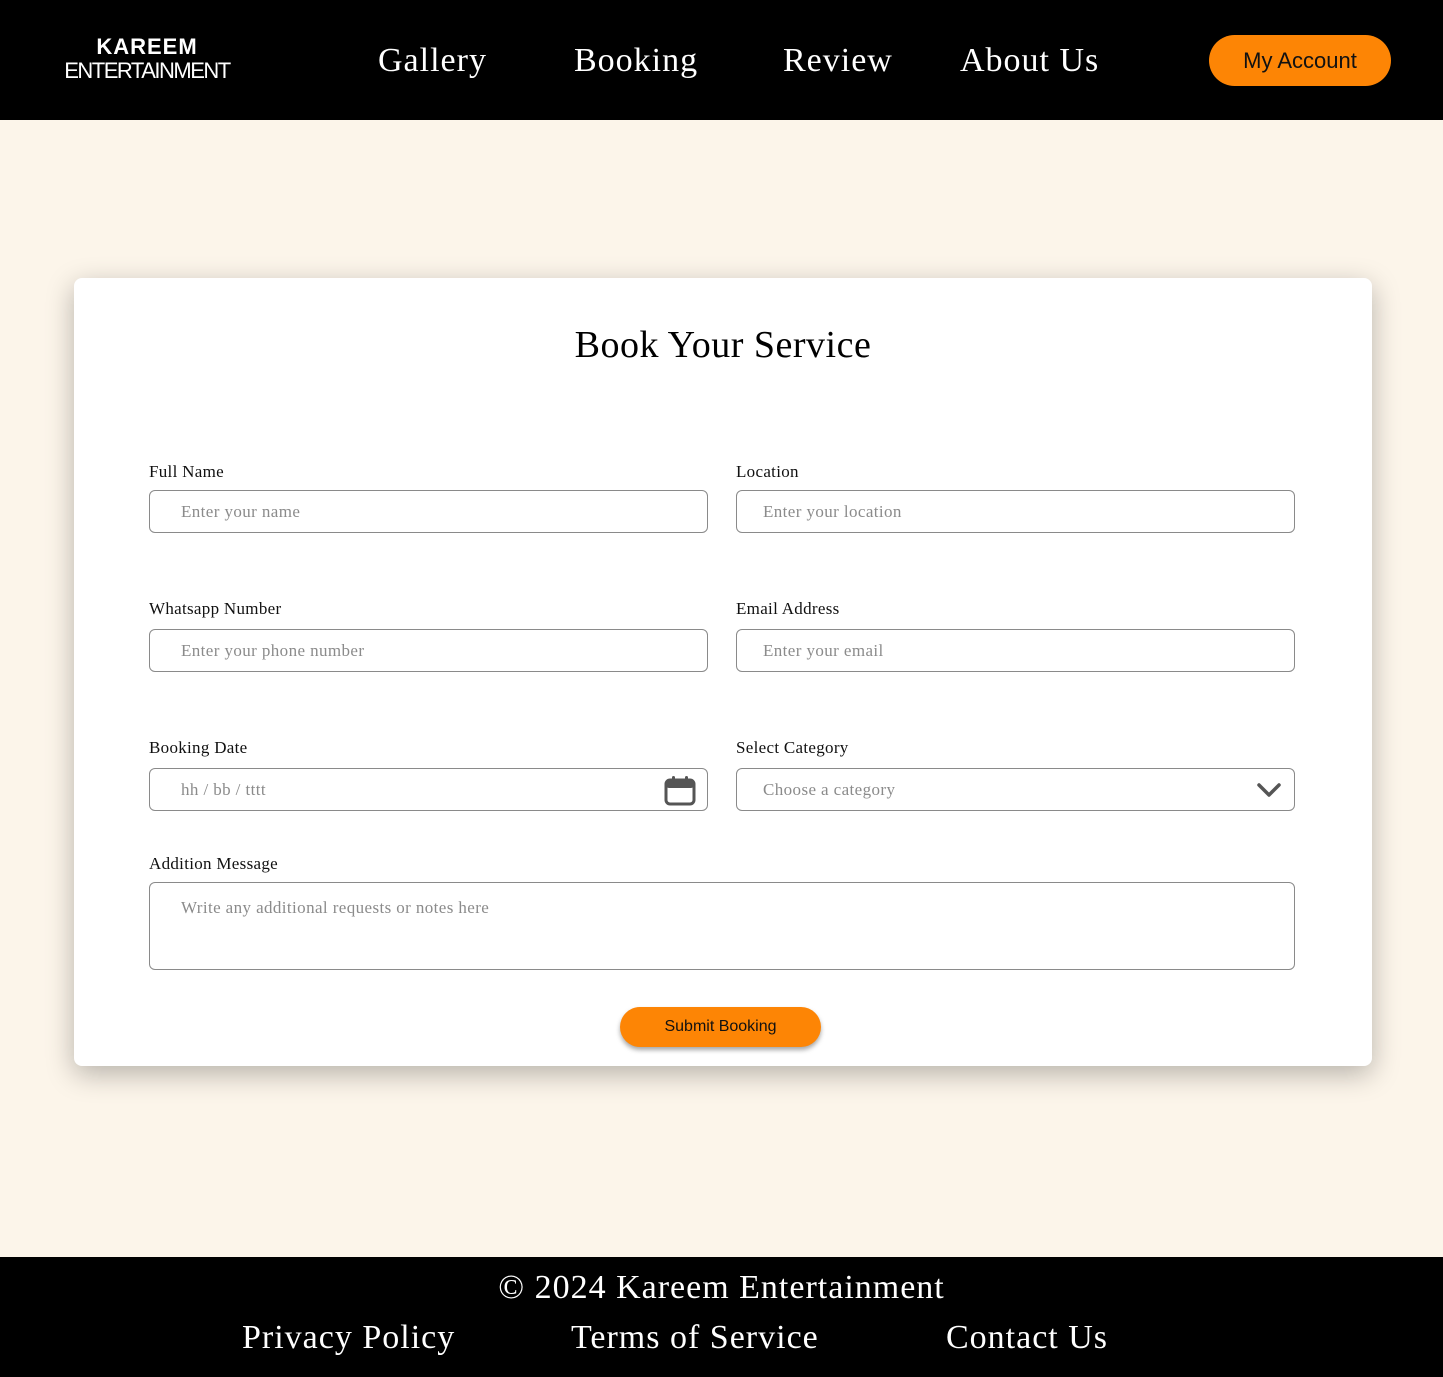 Image resolution: width=1443 pixels, height=1377 pixels. I want to click on footer-link-terms-of-service: Terms of Service, so click(695, 1338).